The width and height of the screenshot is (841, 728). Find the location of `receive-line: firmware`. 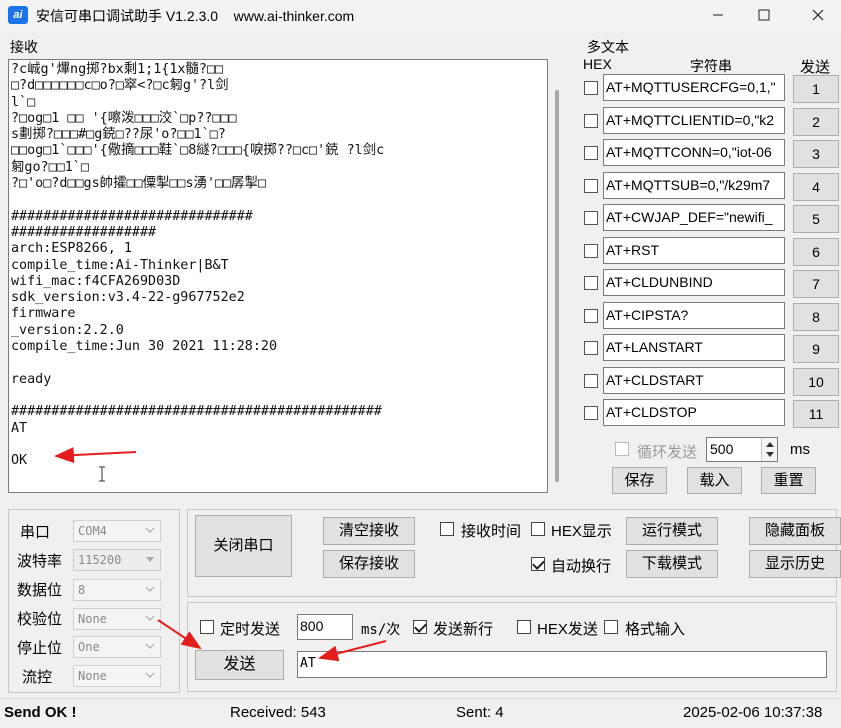

receive-line: firmware is located at coordinates (43, 314).